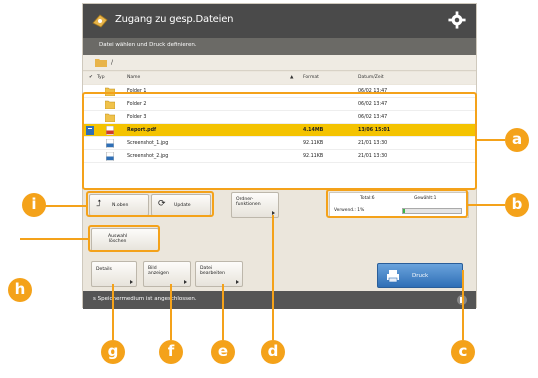 This screenshot has height=378, width=538. Describe the element at coordinates (219, 274) in the screenshot. I see `edit-file-button: Datei bearbeiten` at that location.